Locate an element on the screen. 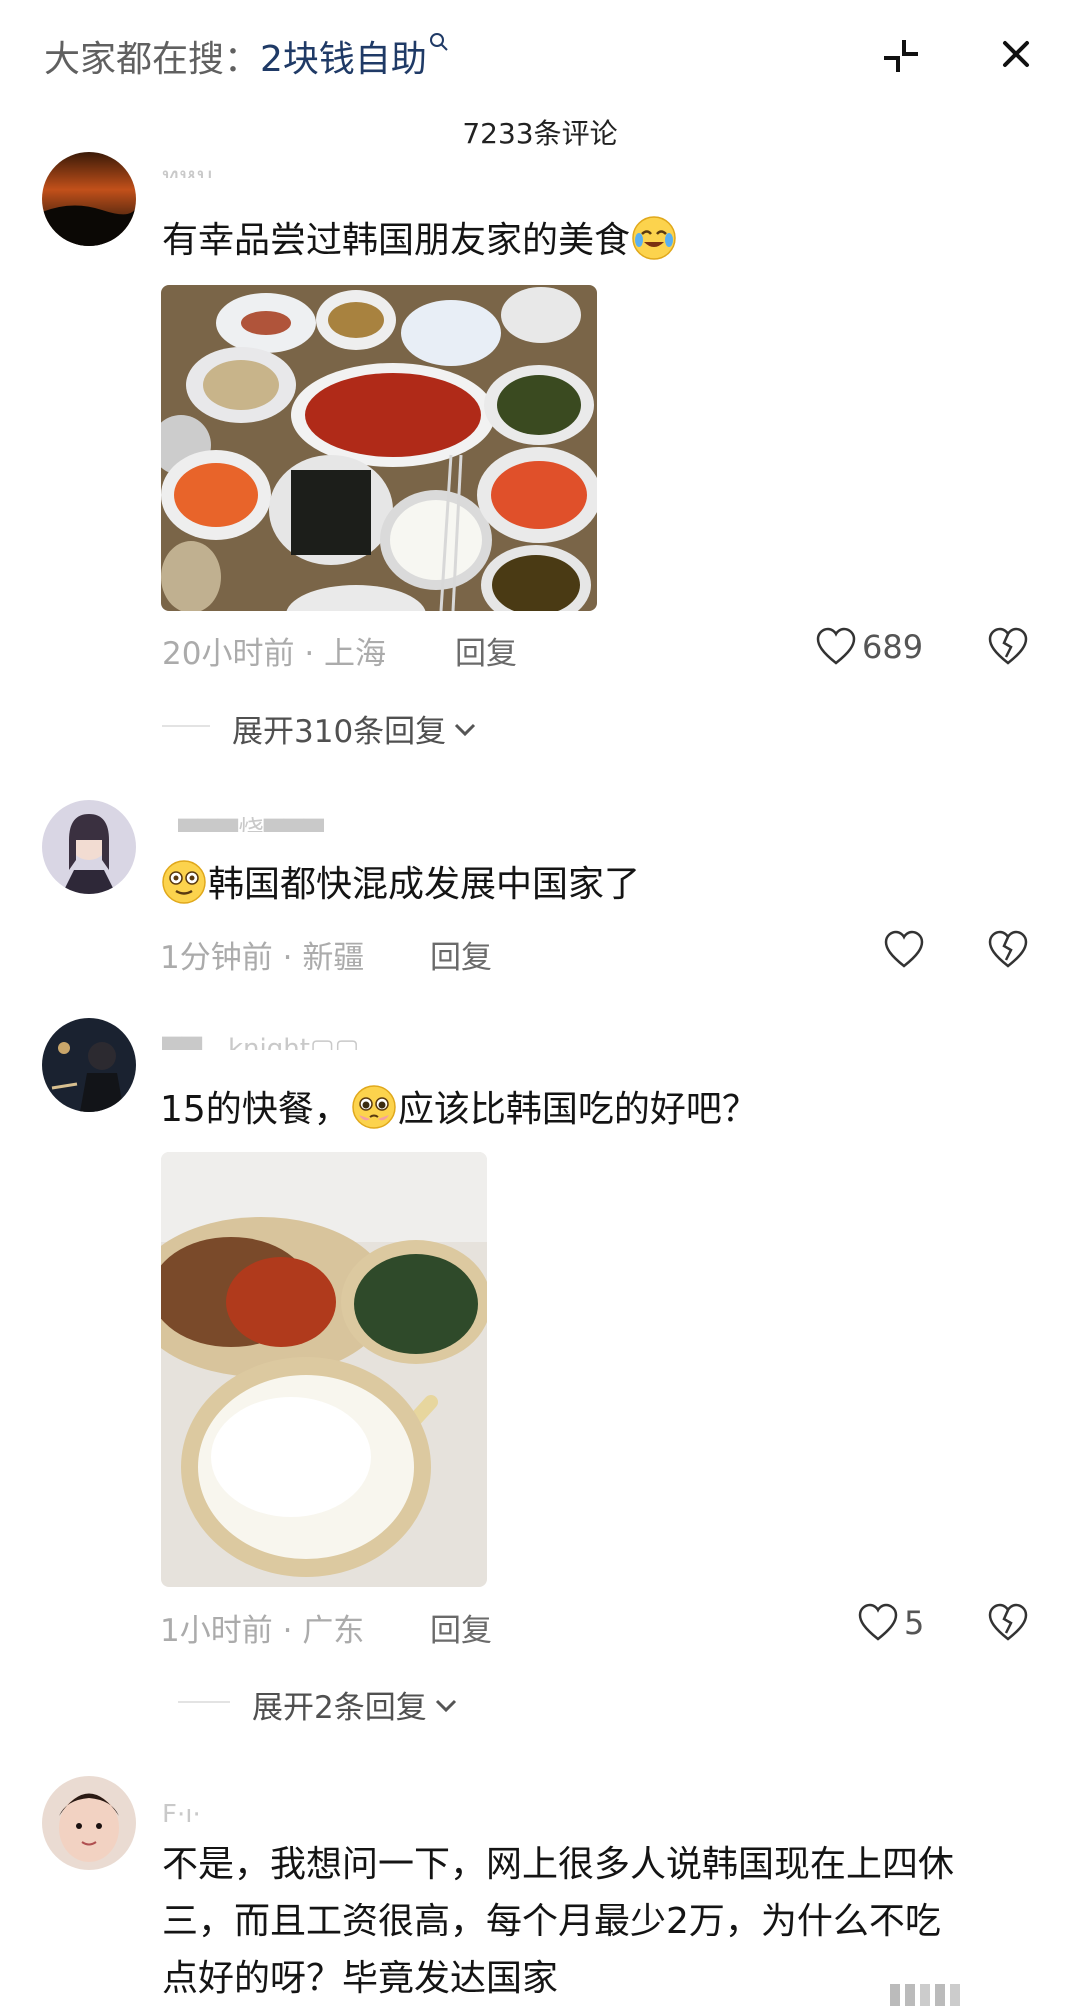 The image size is (1080, 2008). like-button: 5 is located at coordinates (890, 1623).